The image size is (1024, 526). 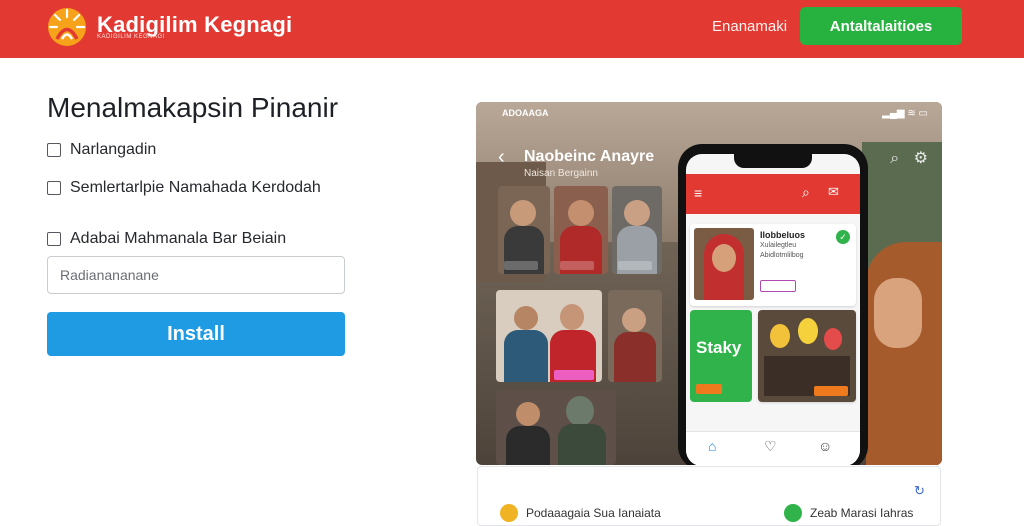 I want to click on promo-actions: ⌕ ⚙, so click(x=909, y=158).